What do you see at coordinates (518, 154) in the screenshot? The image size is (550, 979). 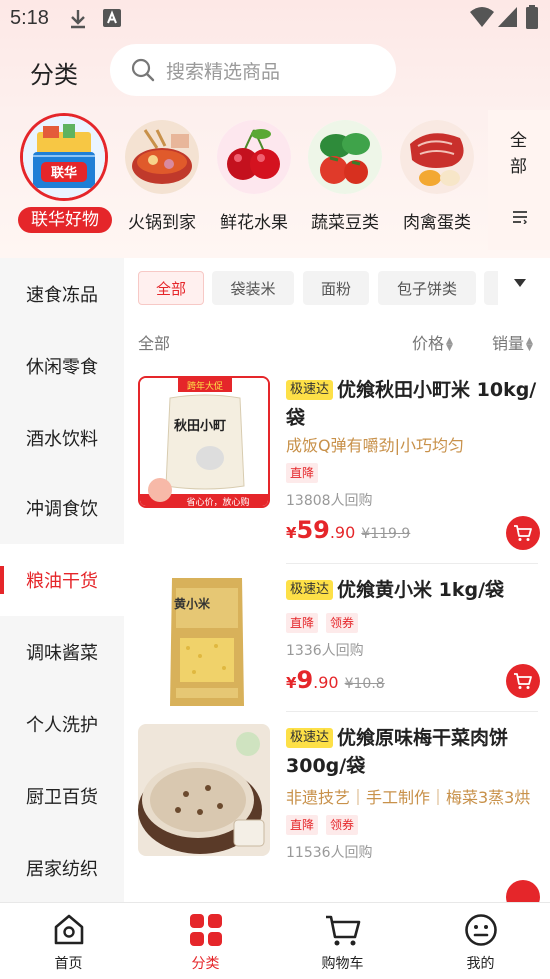 I see `all-categories-label: 全部` at bounding box center [518, 154].